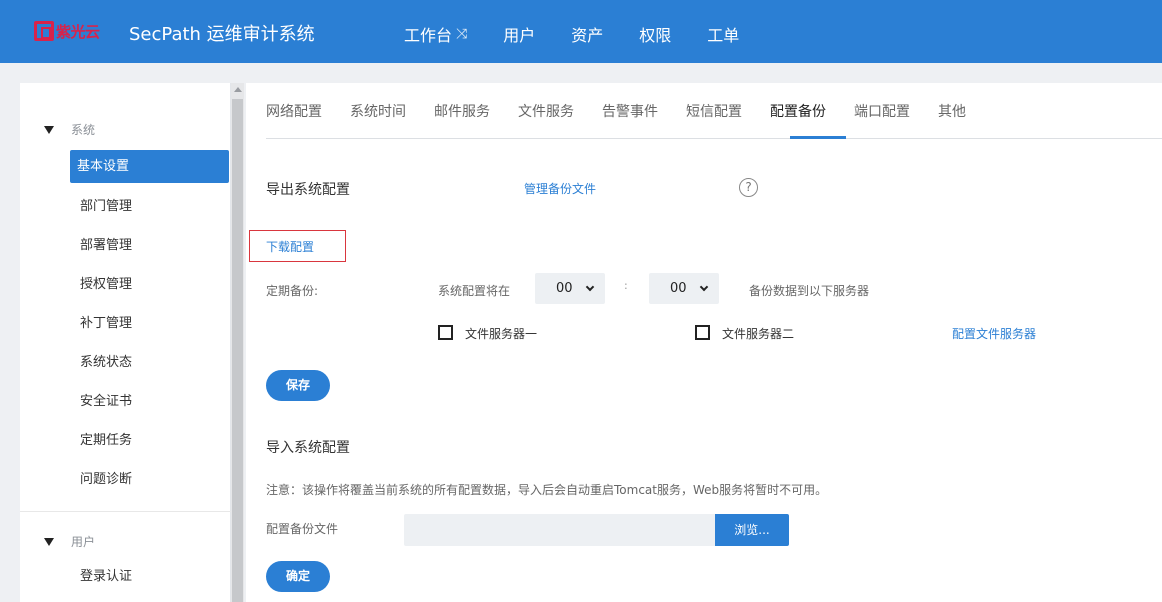 Image resolution: width=1162 pixels, height=602 pixels. Describe the element at coordinates (222, 34) in the screenshot. I see `app-title: SecPath 运维审计系统` at that location.